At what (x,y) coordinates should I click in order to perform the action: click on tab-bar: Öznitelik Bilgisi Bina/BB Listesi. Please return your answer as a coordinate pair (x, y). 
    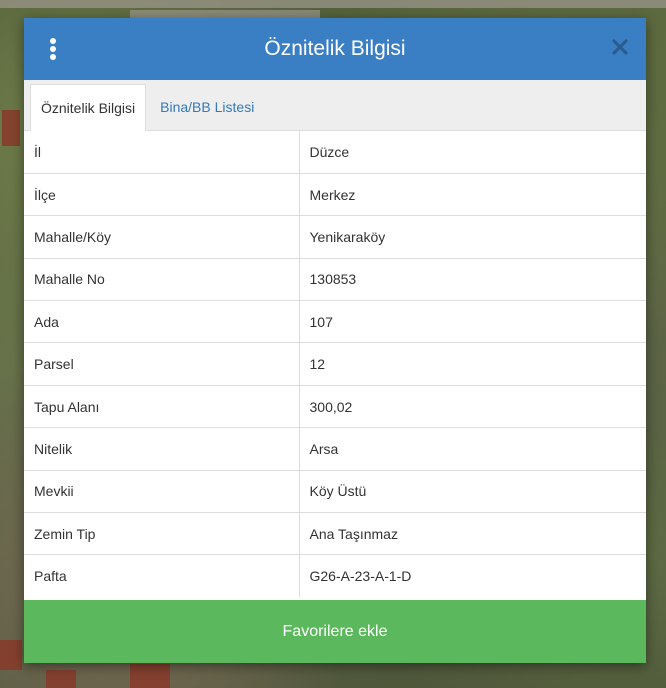
    Looking at the image, I should click on (335, 105).